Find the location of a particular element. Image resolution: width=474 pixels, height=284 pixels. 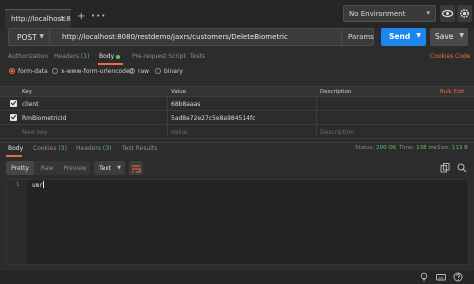

add-tab-button: + is located at coordinates (81, 16).